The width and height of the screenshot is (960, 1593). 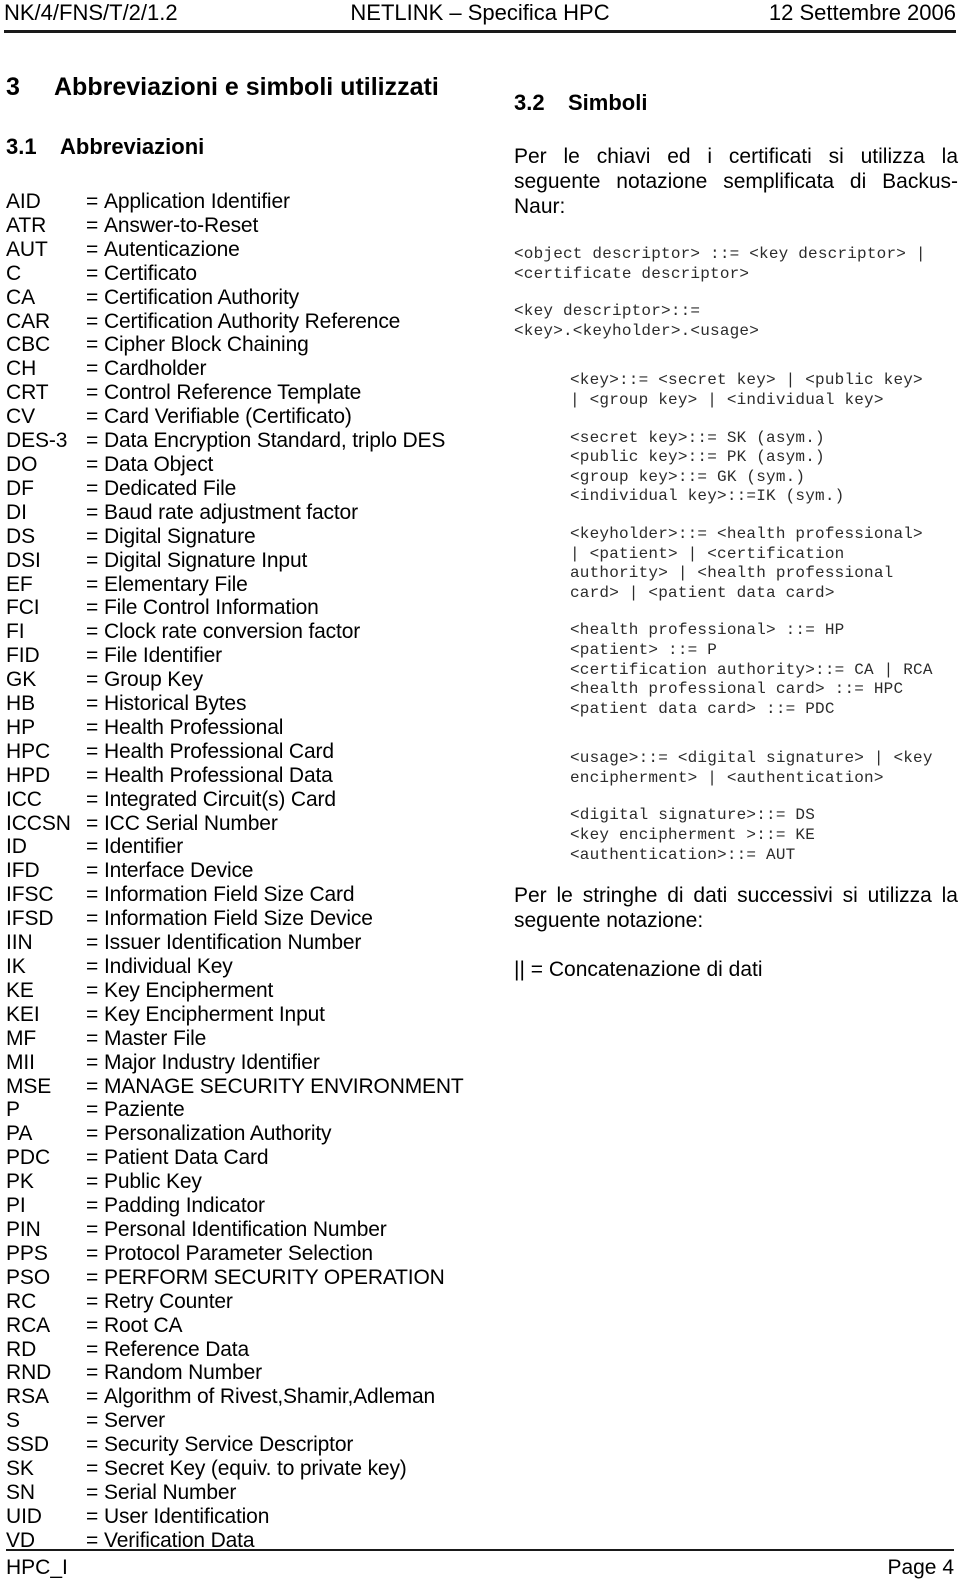 I want to click on abbreviation-key: DI, so click(x=16, y=512).